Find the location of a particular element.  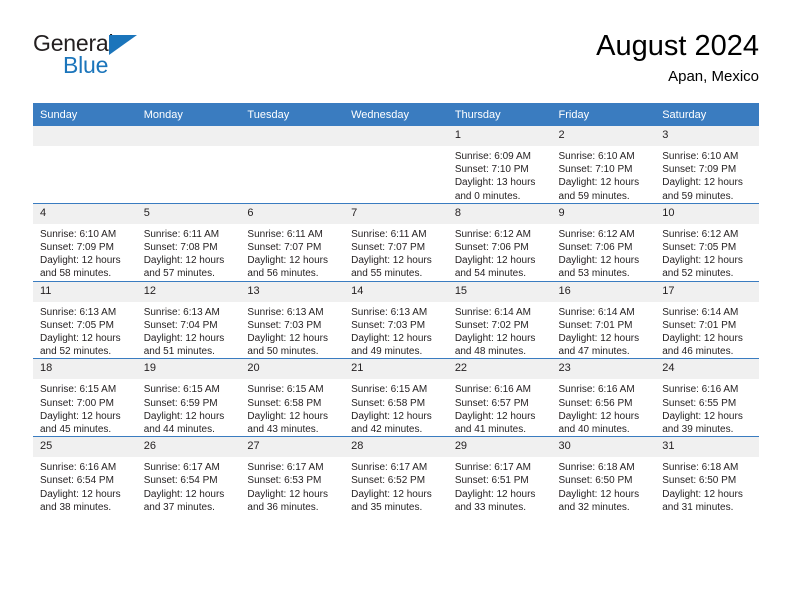

day-number: 10 is located at coordinates (707, 213).